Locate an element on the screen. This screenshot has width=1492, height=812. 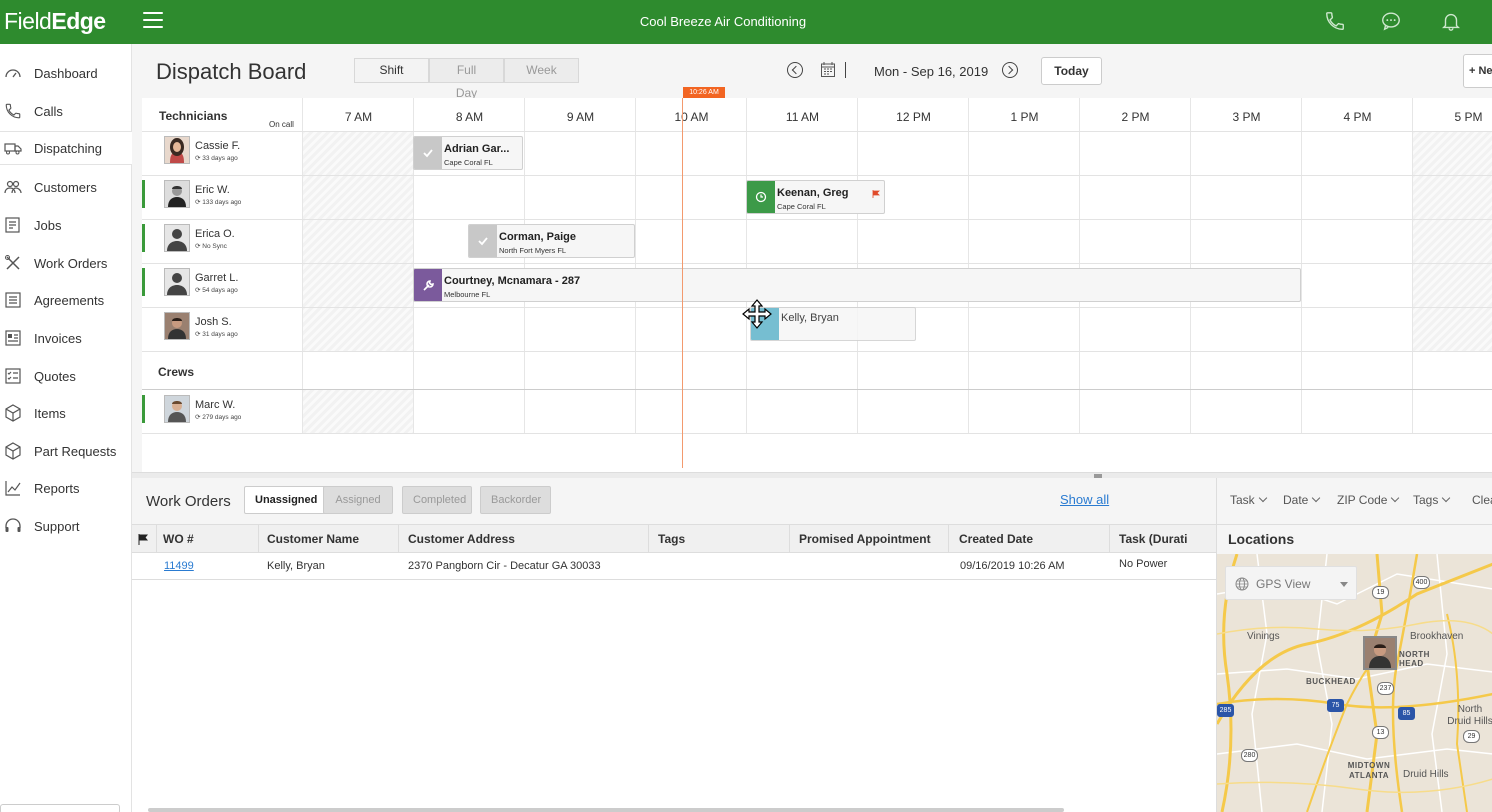
sidebar-item-jobs: Jobs is located at coordinates (66, 225).